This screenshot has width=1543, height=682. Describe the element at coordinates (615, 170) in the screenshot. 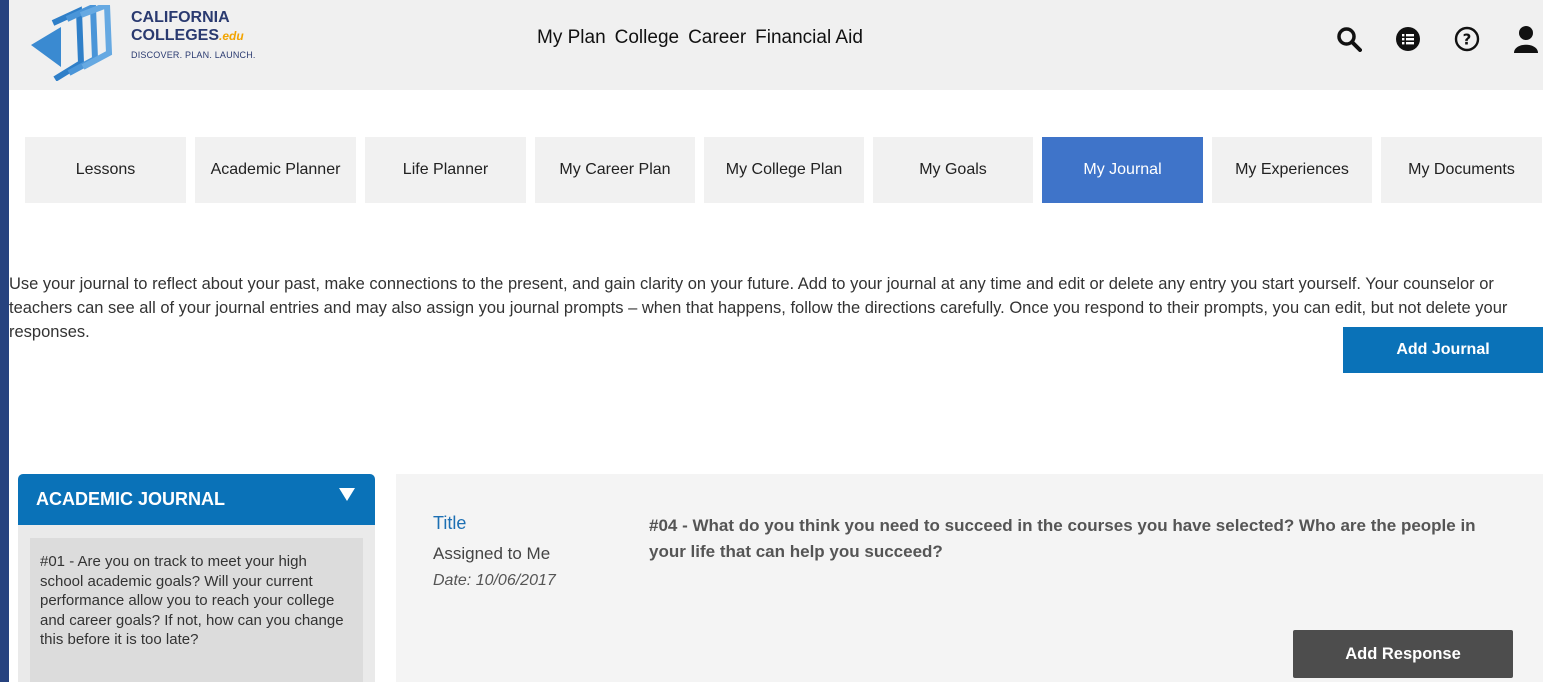

I see `tab-my-career-plan: My Career Plan` at that location.